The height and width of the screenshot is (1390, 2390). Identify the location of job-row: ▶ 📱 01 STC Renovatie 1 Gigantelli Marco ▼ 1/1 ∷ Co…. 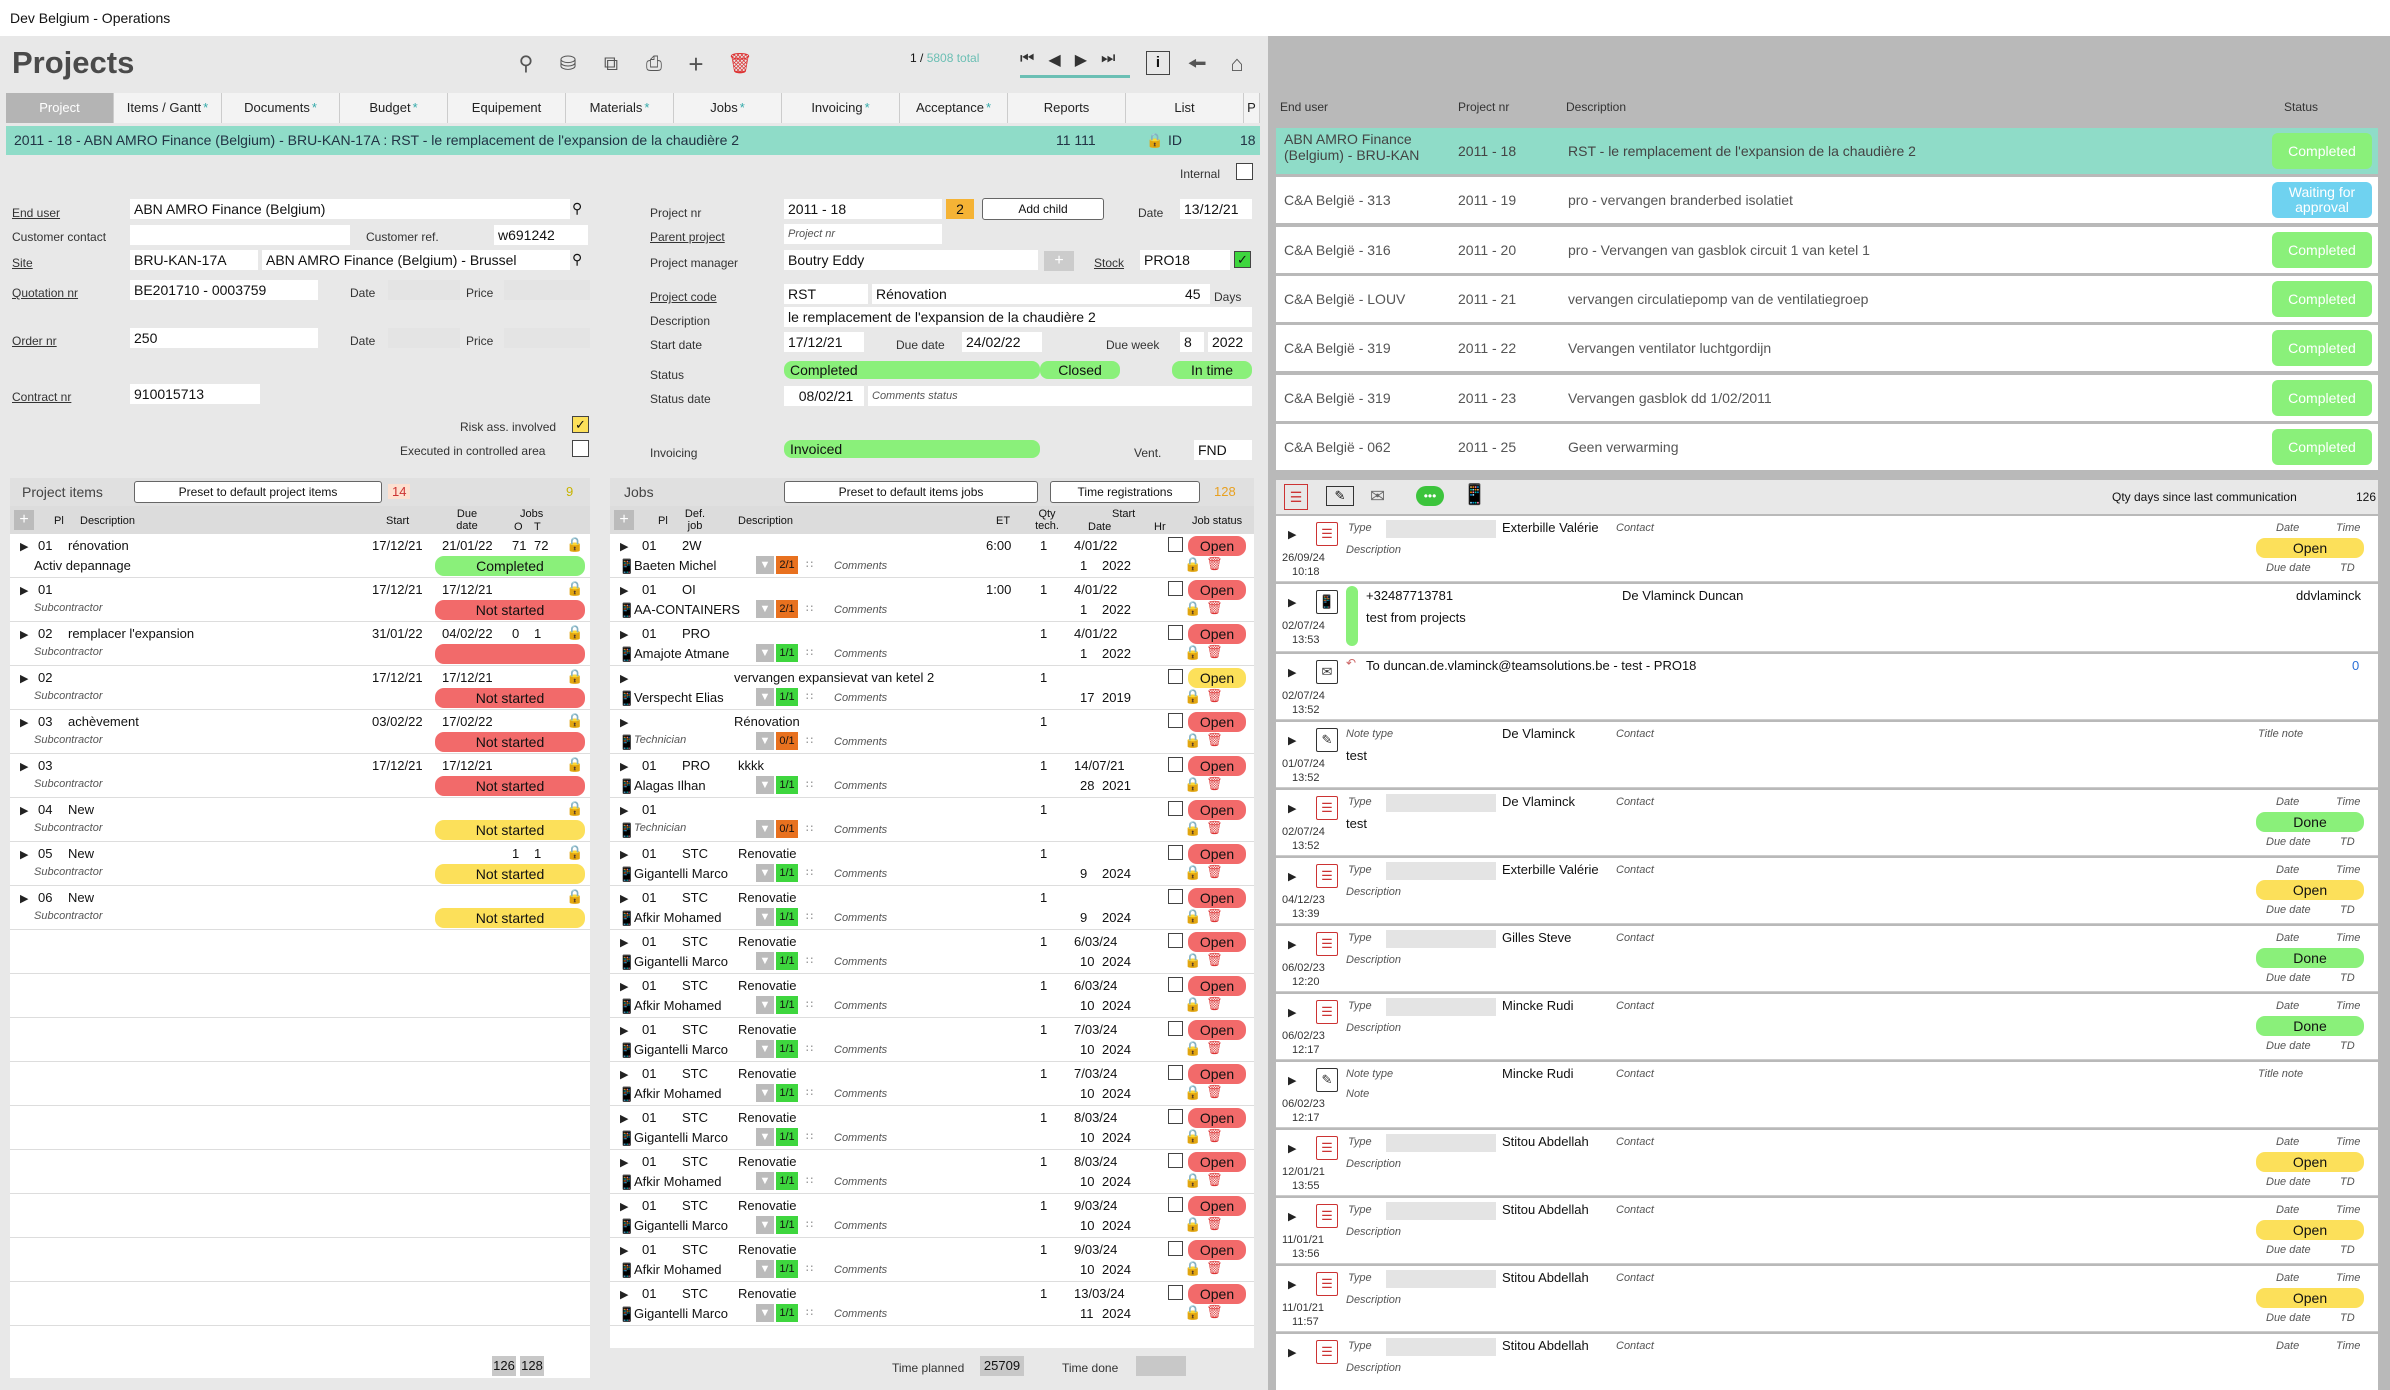
(932, 864).